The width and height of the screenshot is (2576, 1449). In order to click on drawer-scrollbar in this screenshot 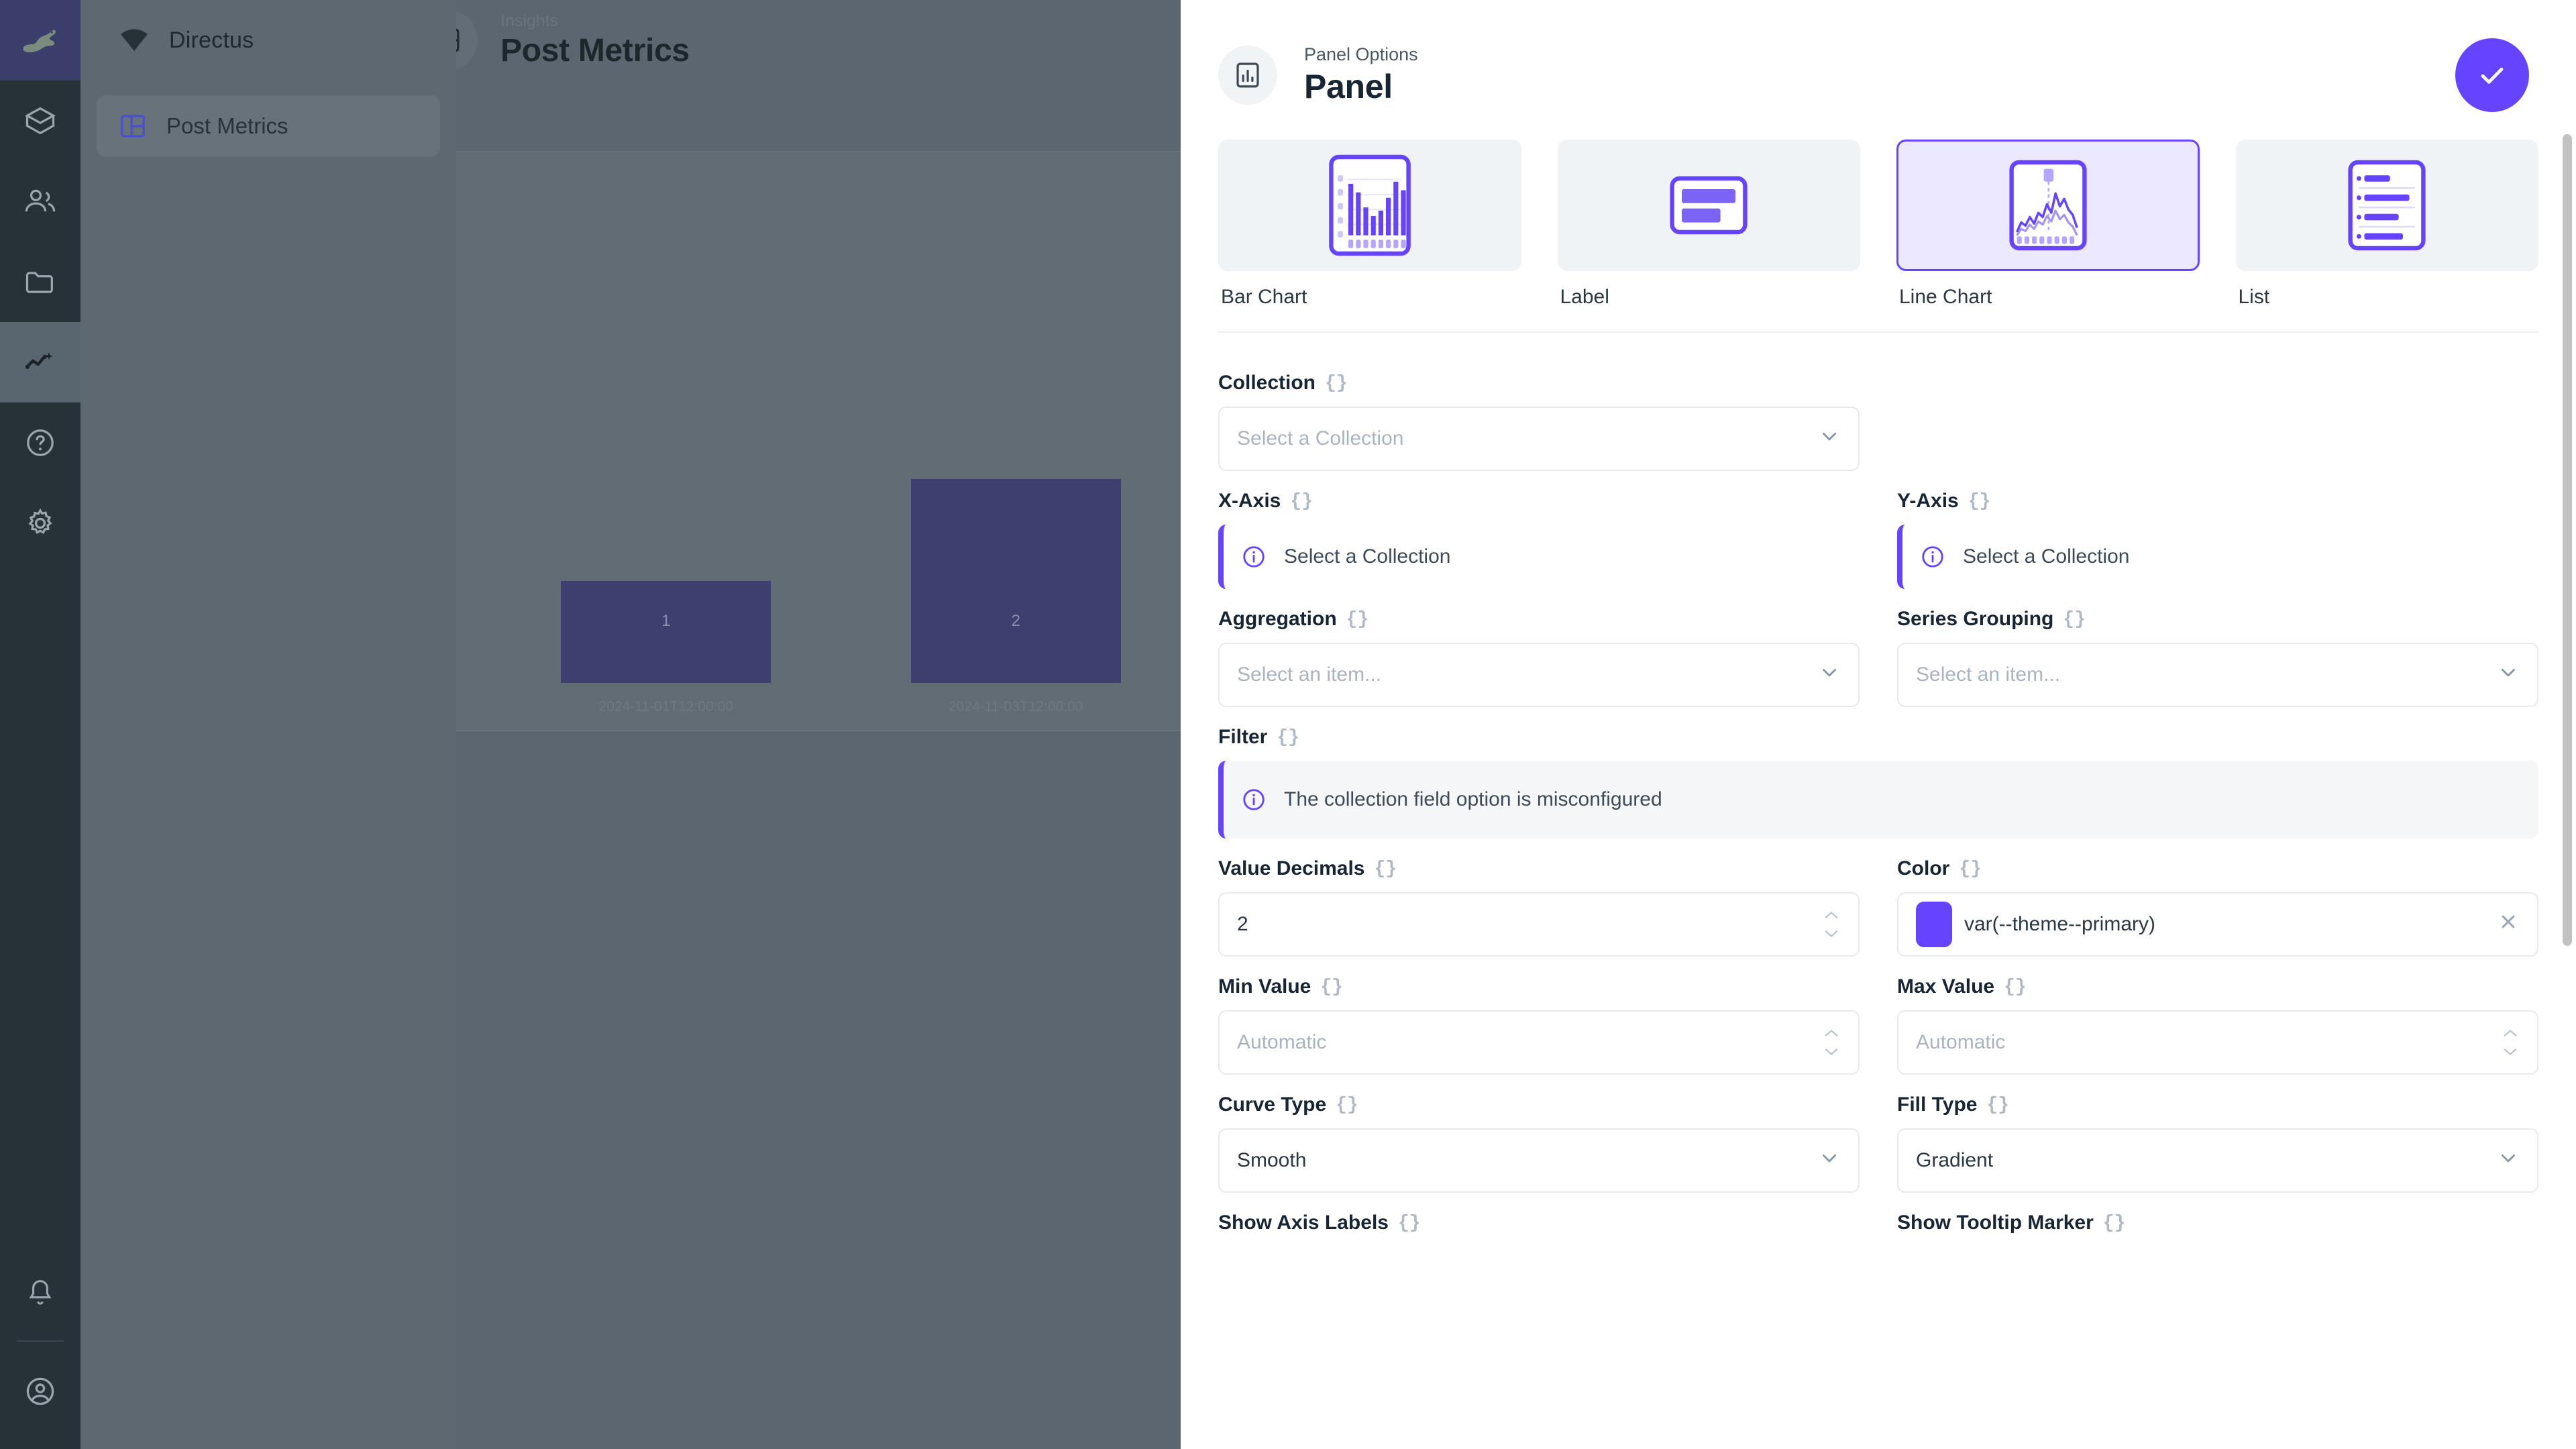, I will do `click(2567, 540)`.